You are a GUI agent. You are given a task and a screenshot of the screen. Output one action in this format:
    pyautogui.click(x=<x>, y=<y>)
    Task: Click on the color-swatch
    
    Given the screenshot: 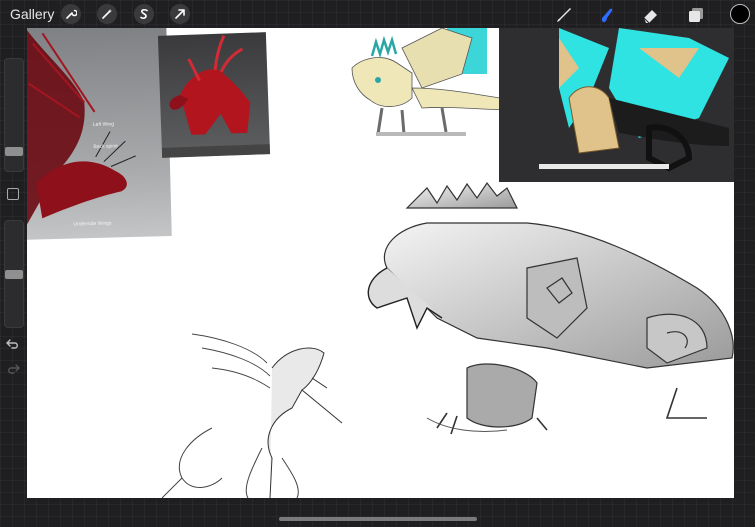 What is the action you would take?
    pyautogui.click(x=740, y=14)
    